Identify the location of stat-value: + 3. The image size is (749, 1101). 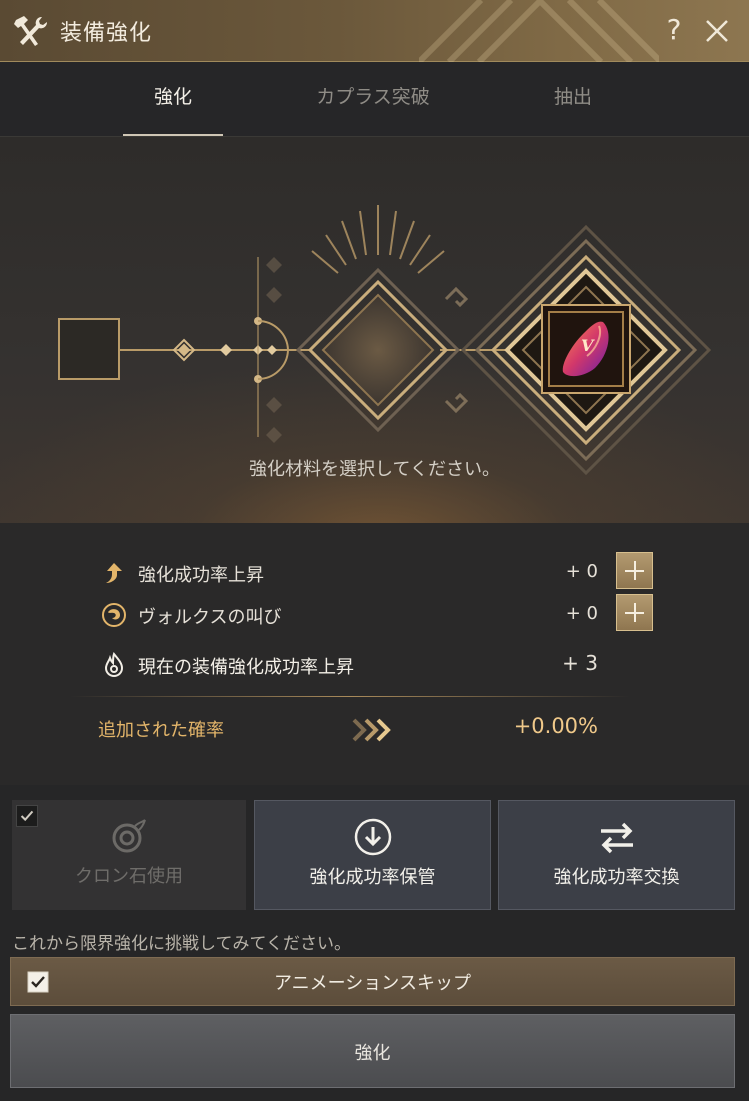
(580, 663).